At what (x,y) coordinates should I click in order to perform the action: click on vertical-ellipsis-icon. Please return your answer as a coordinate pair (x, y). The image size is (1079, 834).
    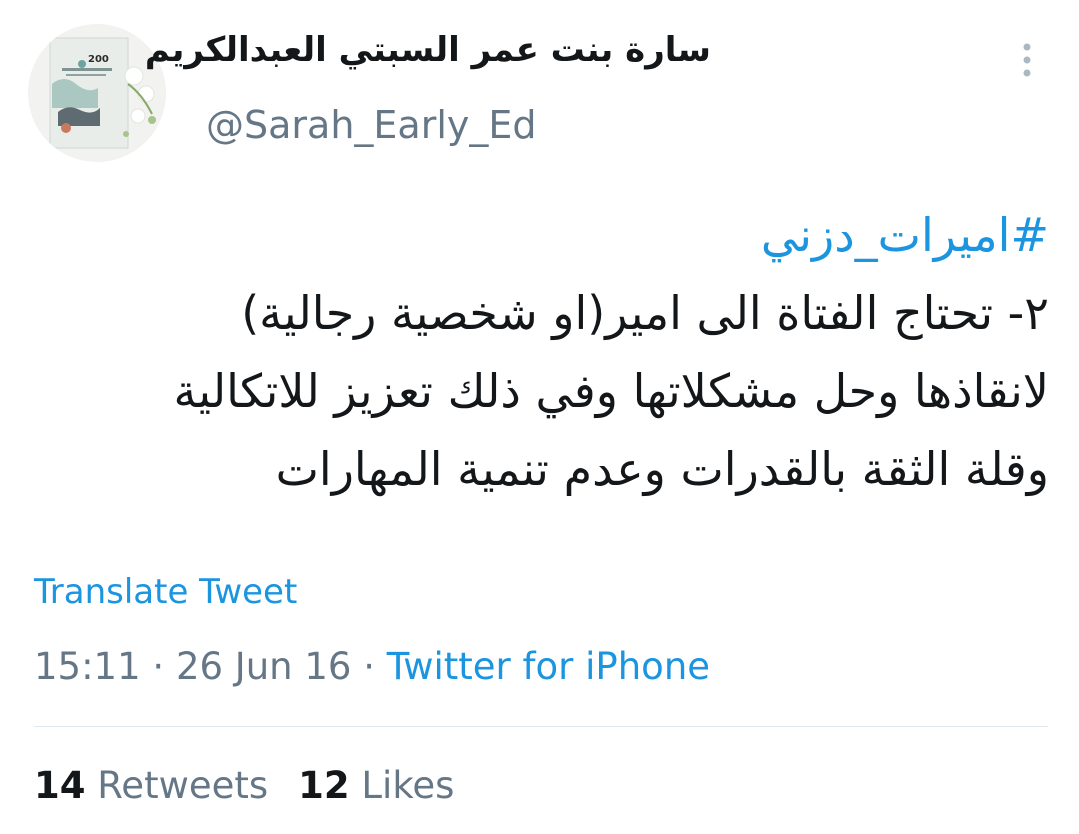
    Looking at the image, I should click on (1027, 60).